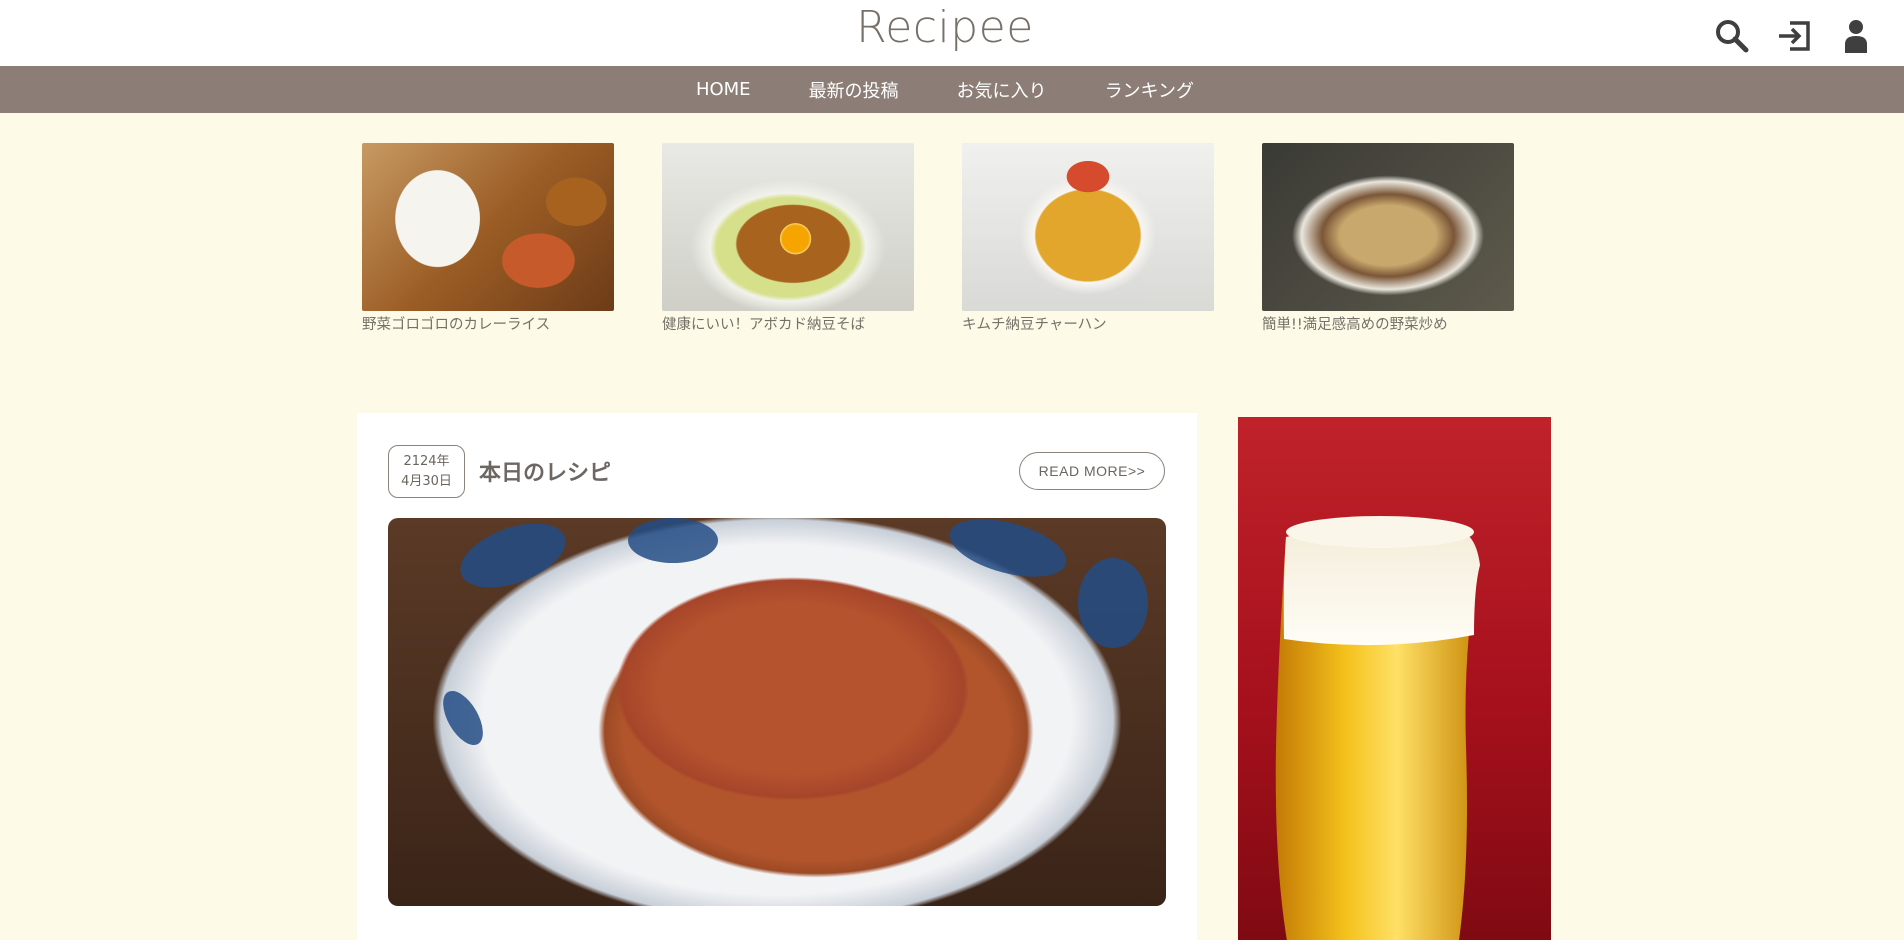 Image resolution: width=1904 pixels, height=940 pixels. I want to click on date-badge: 2124年 4月30日, so click(426, 471).